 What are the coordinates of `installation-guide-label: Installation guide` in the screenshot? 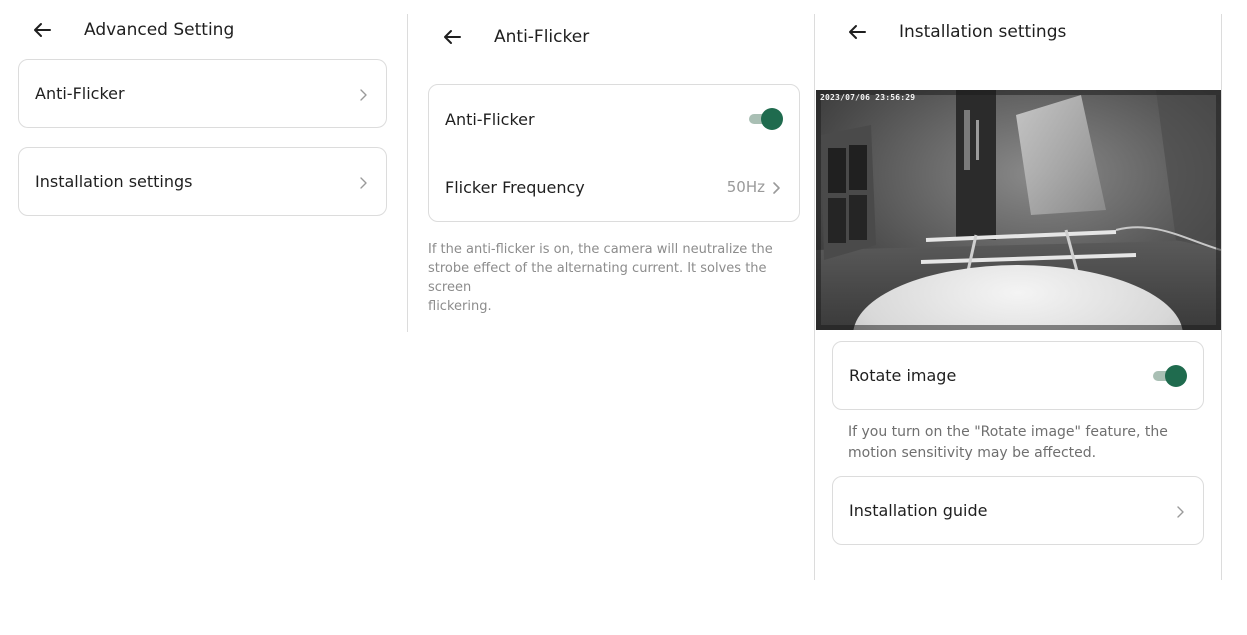 It's located at (918, 510).